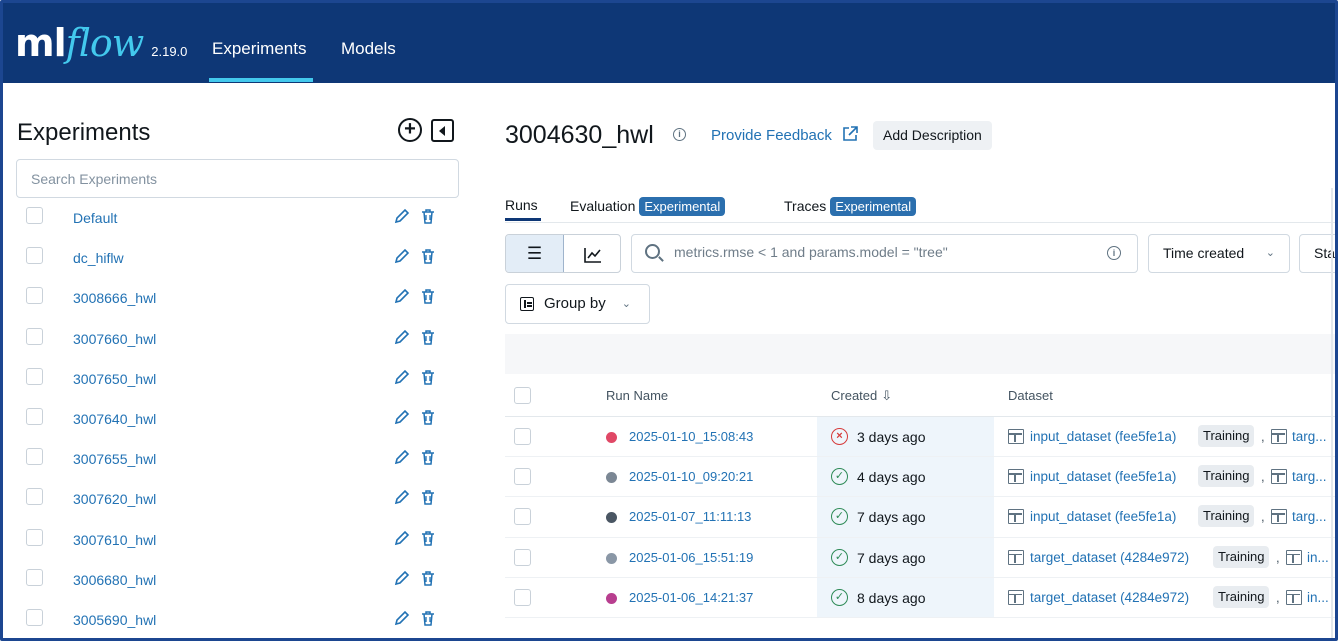  Describe the element at coordinates (1114, 253) in the screenshot. I see `search-help-icon: i` at that location.